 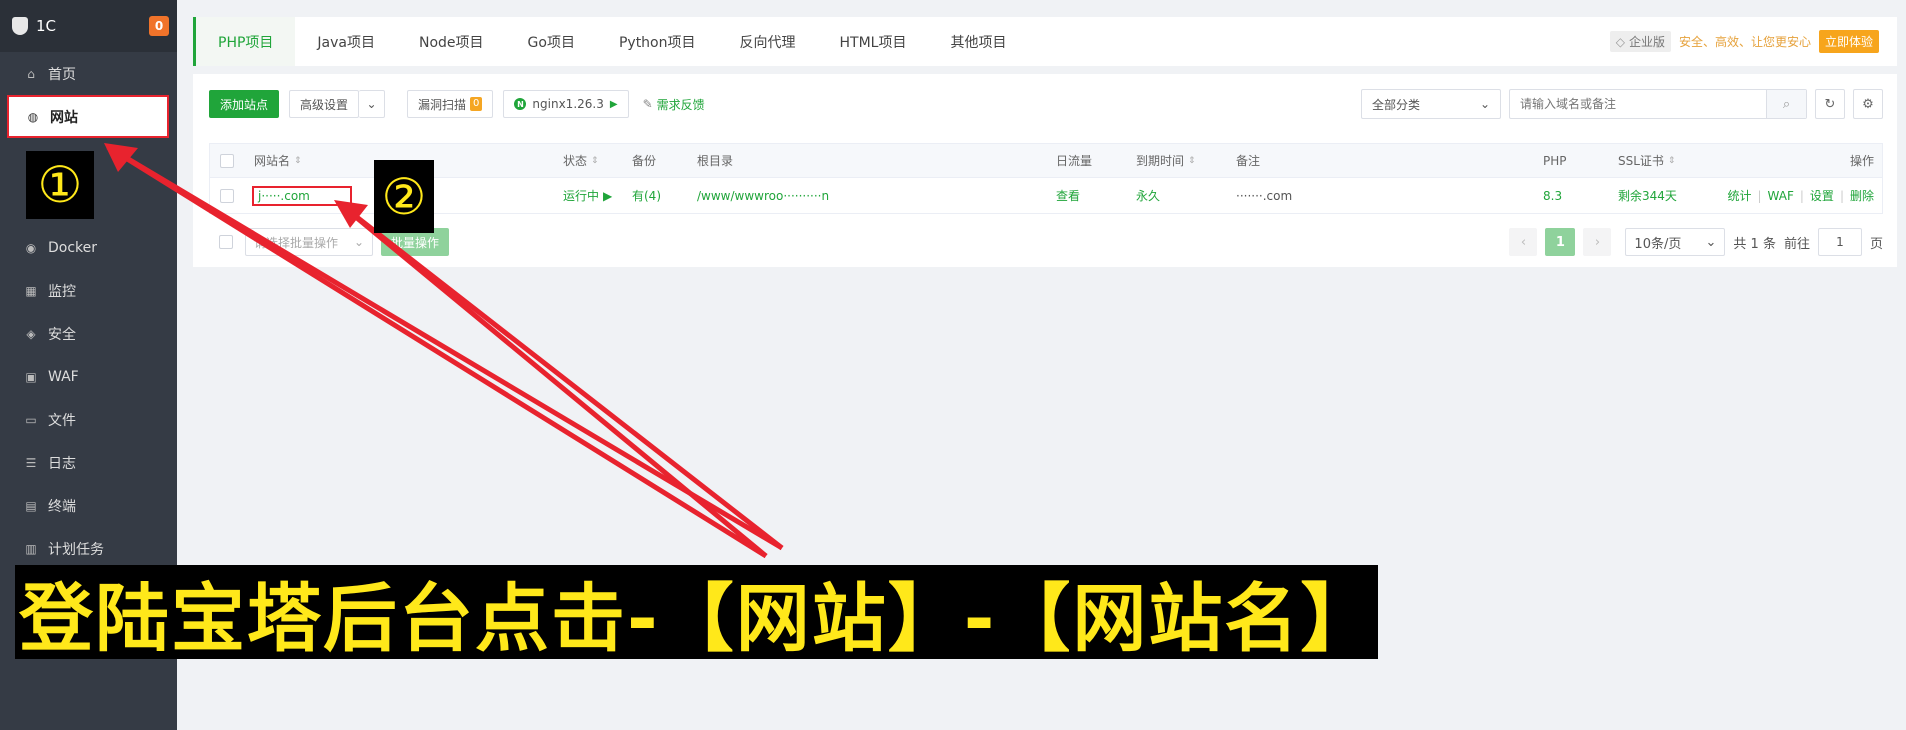 What do you see at coordinates (696, 612) in the screenshot?
I see `instruction-caption: 登陆宝塔后台点击-【网站】-【网站名】` at bounding box center [696, 612].